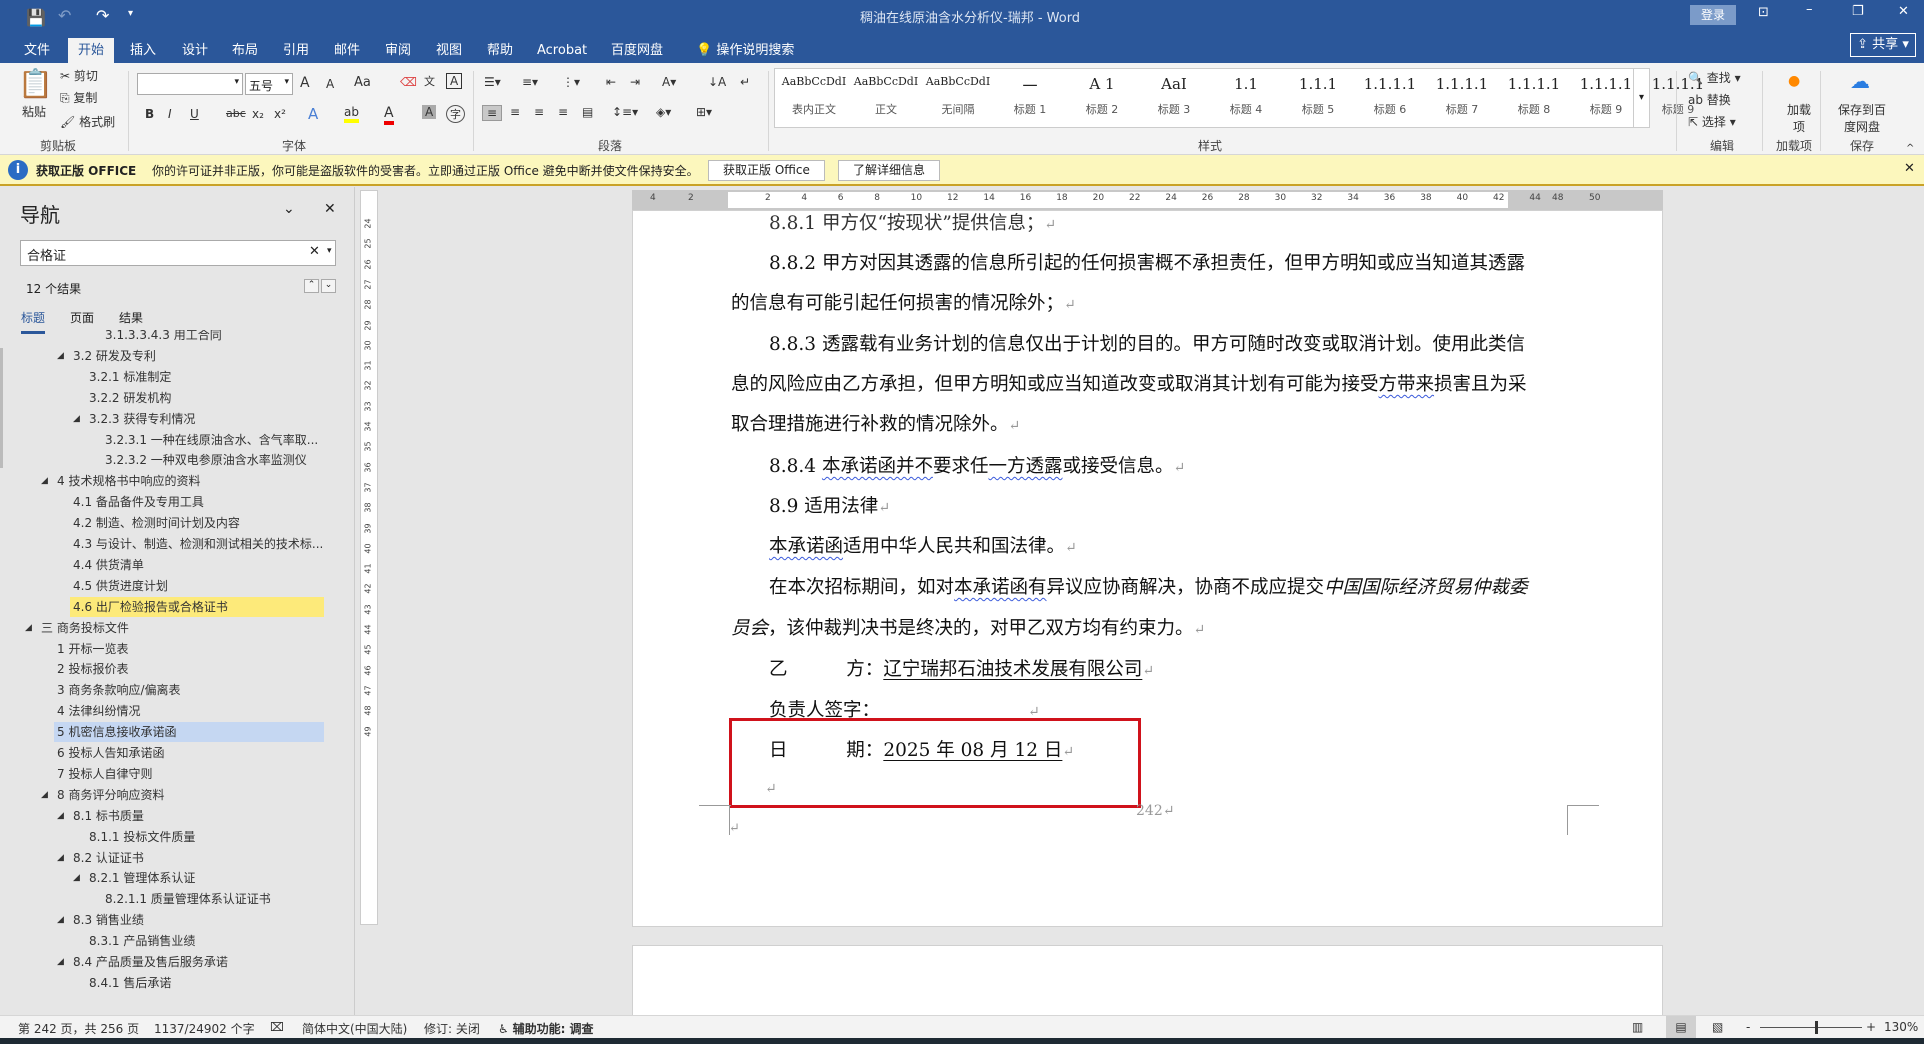  Describe the element at coordinates (163, 337) in the screenshot. I see `nav-heading-item: 3.1.3.3.4.3 用工合同` at that location.